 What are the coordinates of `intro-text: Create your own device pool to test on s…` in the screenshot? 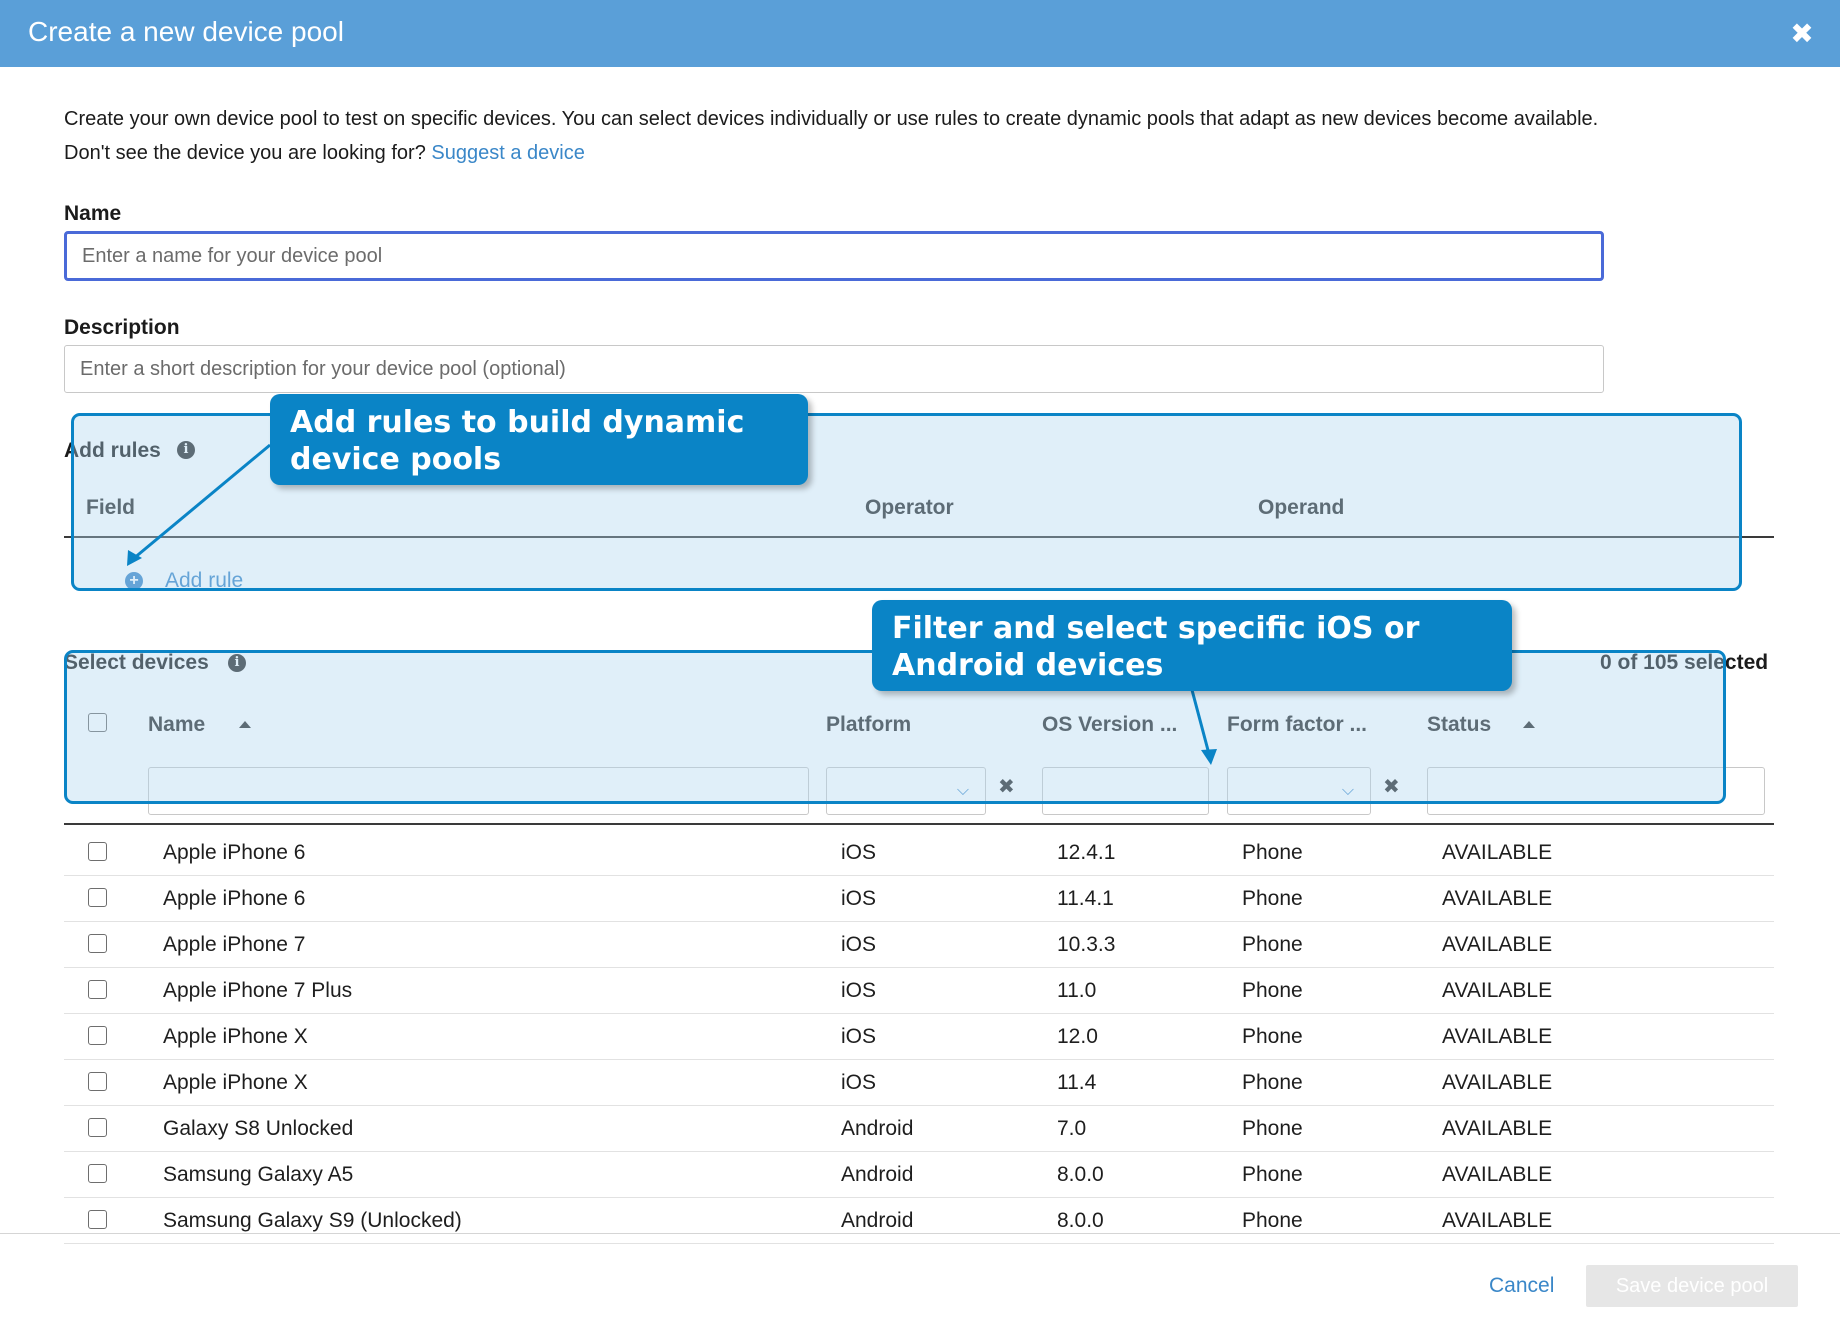 It's located at (831, 136).